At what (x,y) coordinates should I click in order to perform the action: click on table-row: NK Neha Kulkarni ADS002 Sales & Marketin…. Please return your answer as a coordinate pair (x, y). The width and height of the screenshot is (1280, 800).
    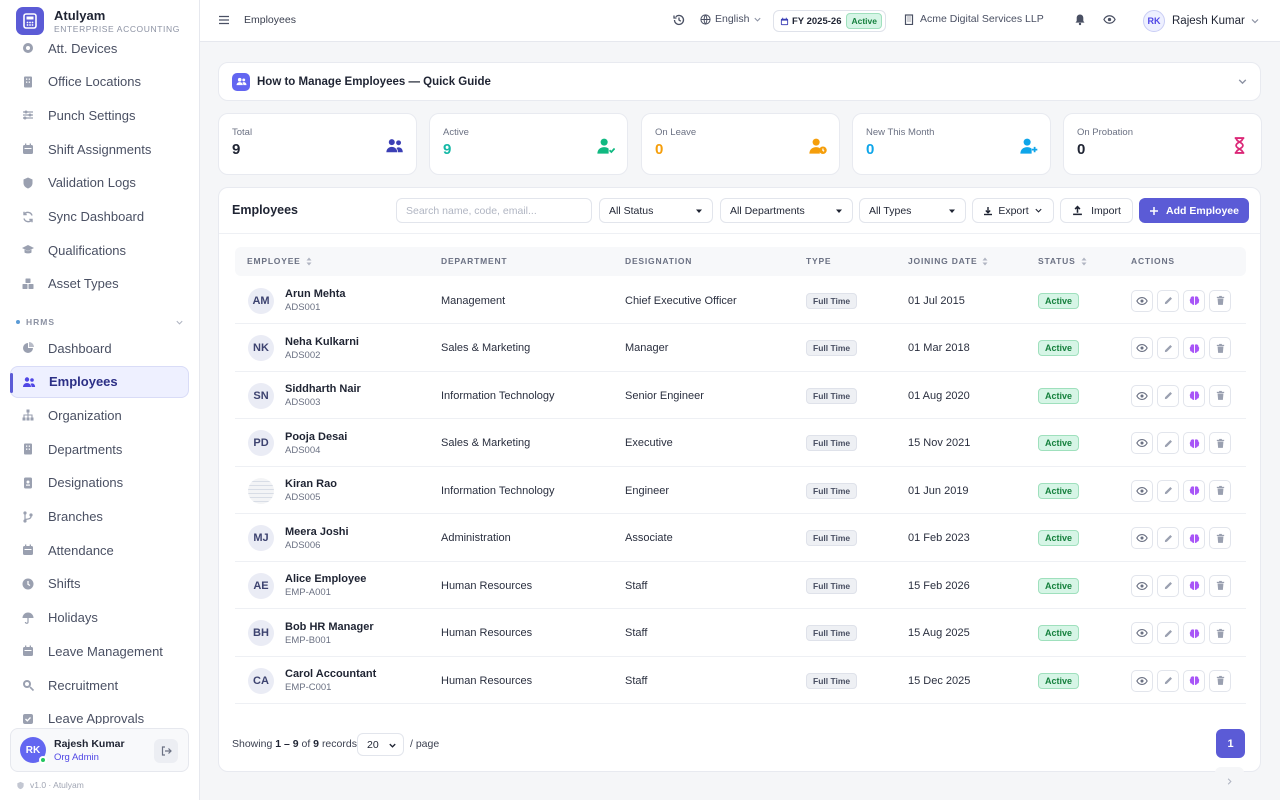
    Looking at the image, I should click on (740, 348).